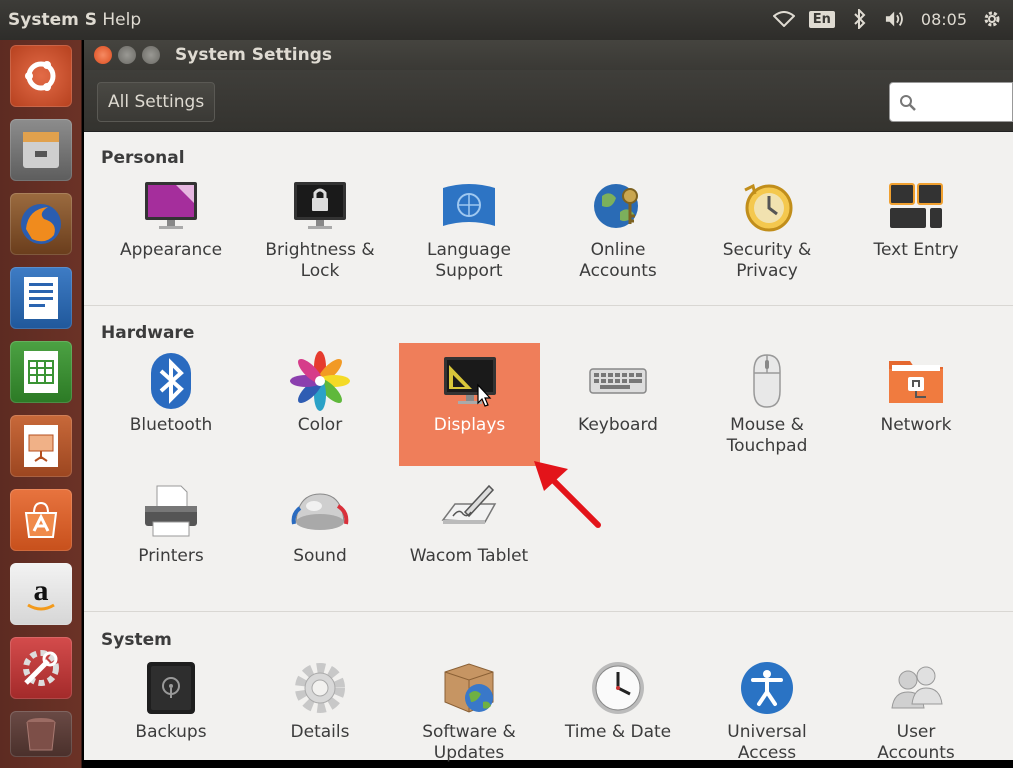 This screenshot has height=768, width=1013. I want to click on toolbar: All Settings, so click(548, 101).